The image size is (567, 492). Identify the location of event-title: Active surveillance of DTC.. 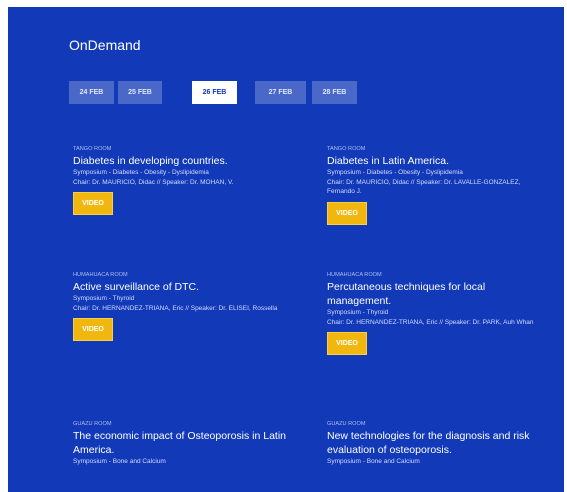
(193, 287).